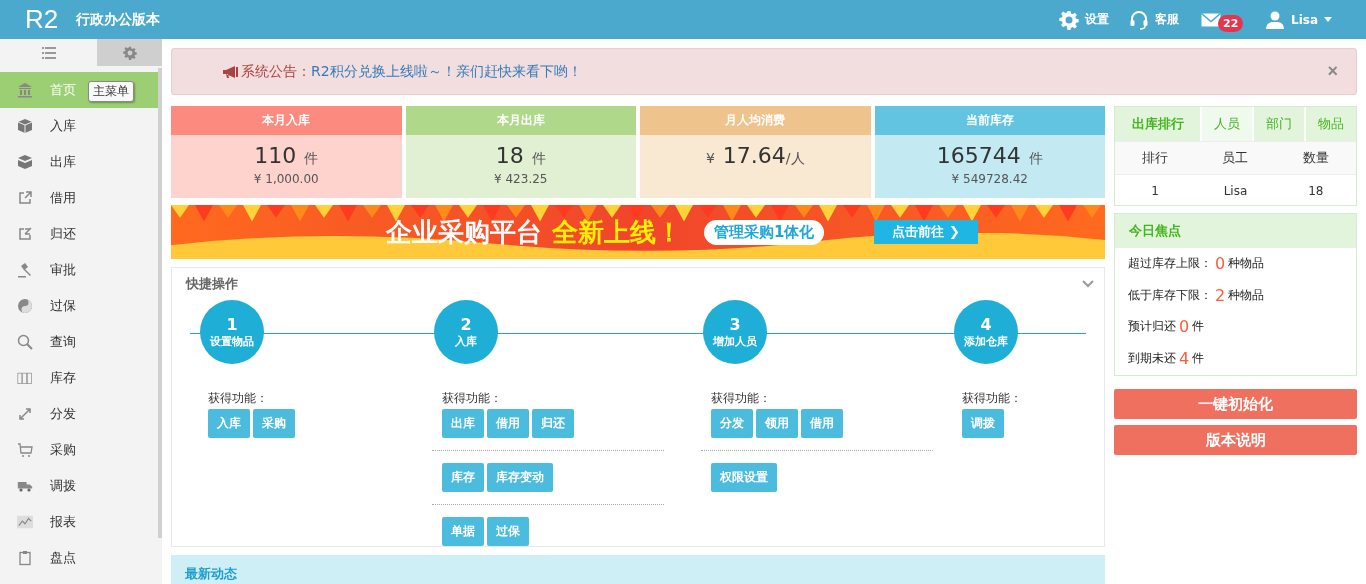  Describe the element at coordinates (25, 522) in the screenshot. I see `line-chart-icon` at that location.